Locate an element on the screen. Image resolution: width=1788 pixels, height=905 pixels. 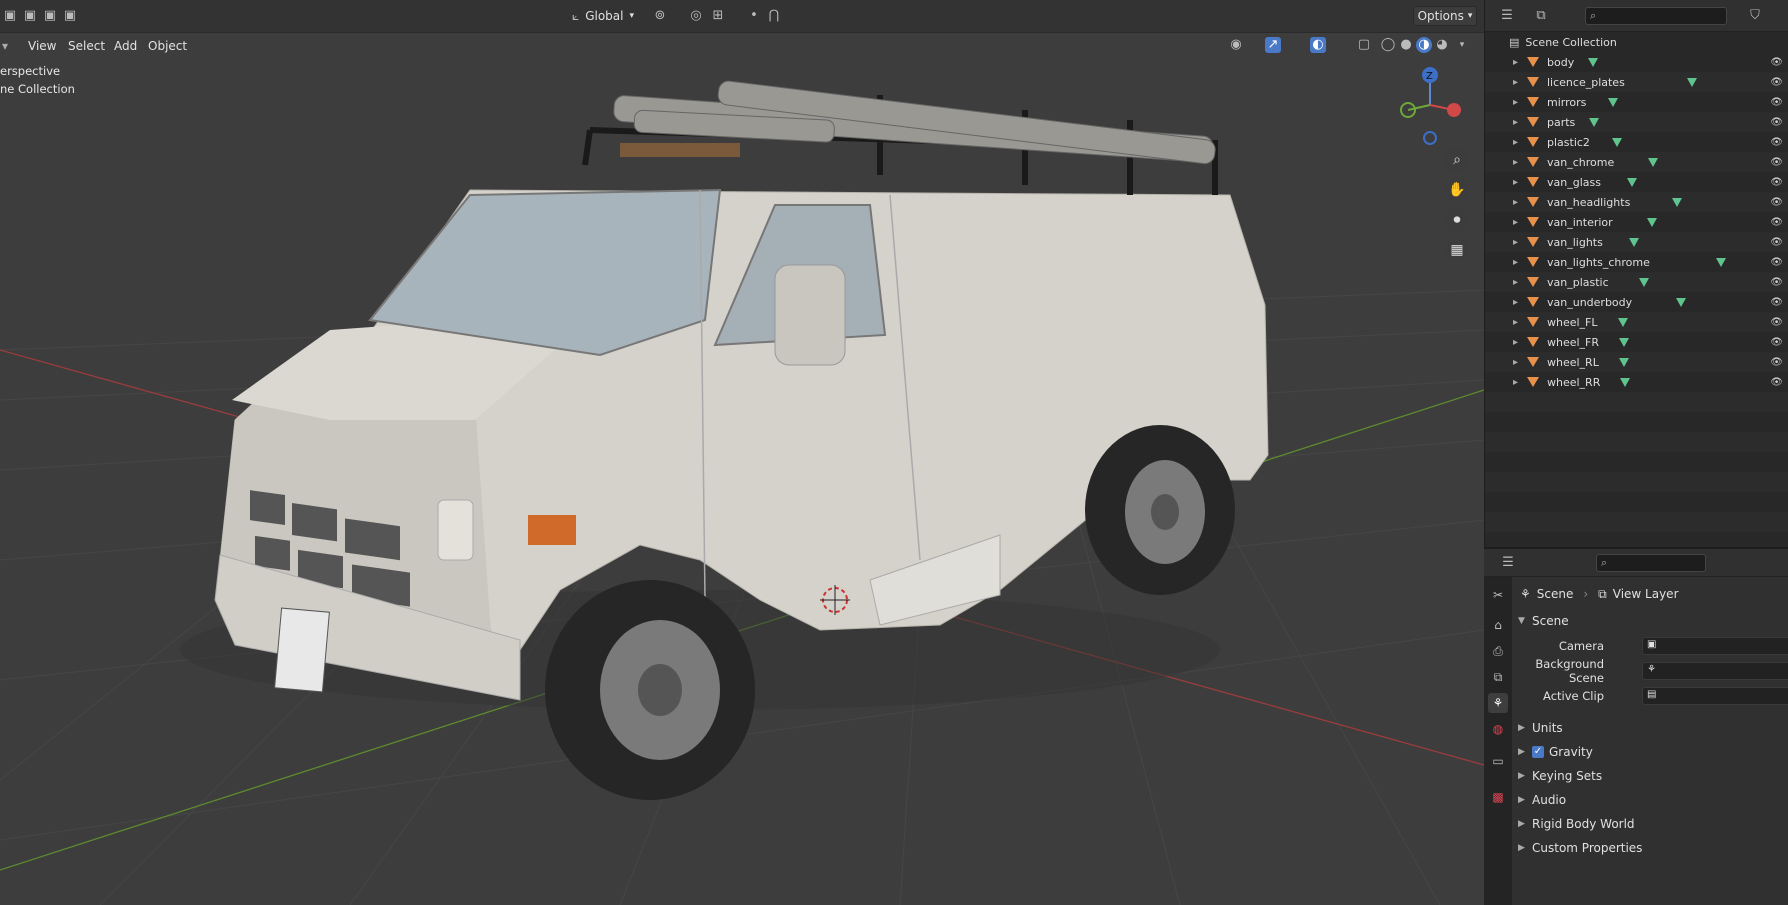
collection-tab-icon: ▭ is located at coordinates (1498, 761).